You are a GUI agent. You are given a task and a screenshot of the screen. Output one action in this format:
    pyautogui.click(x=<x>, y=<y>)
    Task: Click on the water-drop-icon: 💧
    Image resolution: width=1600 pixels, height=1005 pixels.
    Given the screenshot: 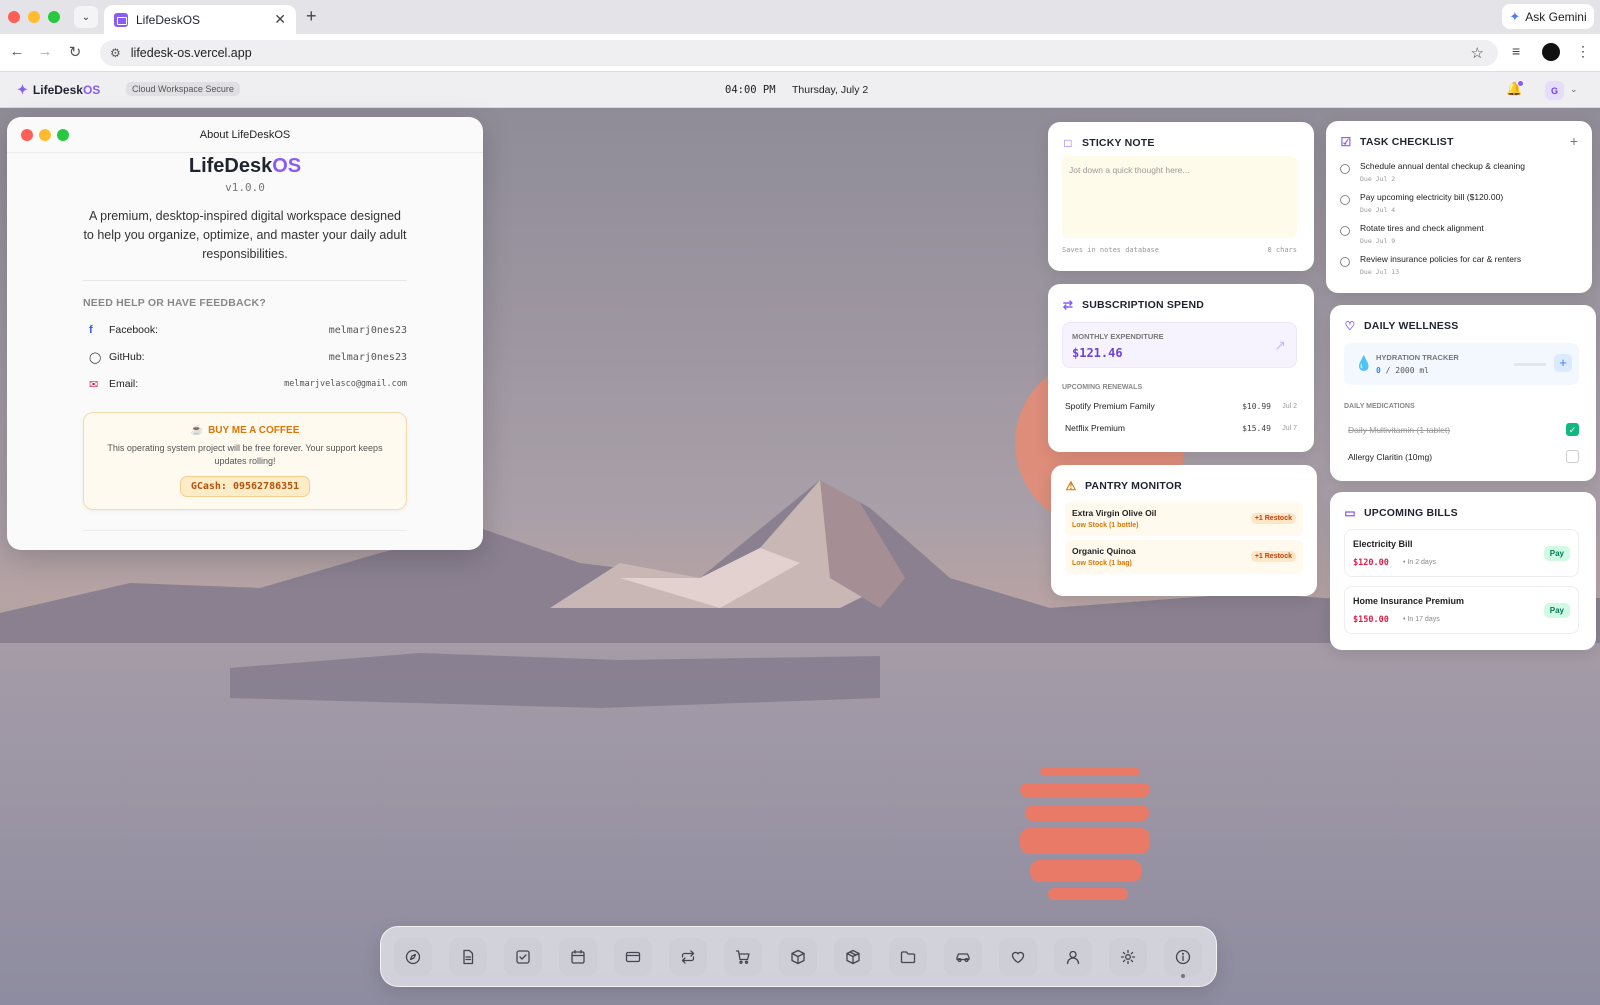 What is the action you would take?
    pyautogui.click(x=1364, y=363)
    